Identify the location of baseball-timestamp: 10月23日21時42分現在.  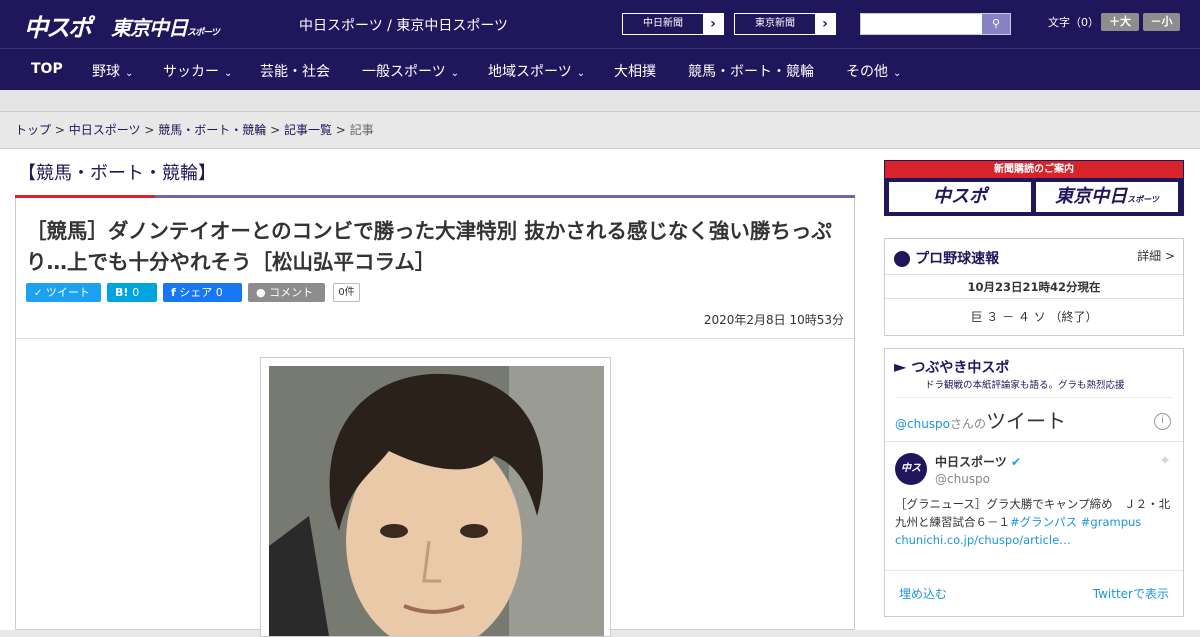
(1034, 287).